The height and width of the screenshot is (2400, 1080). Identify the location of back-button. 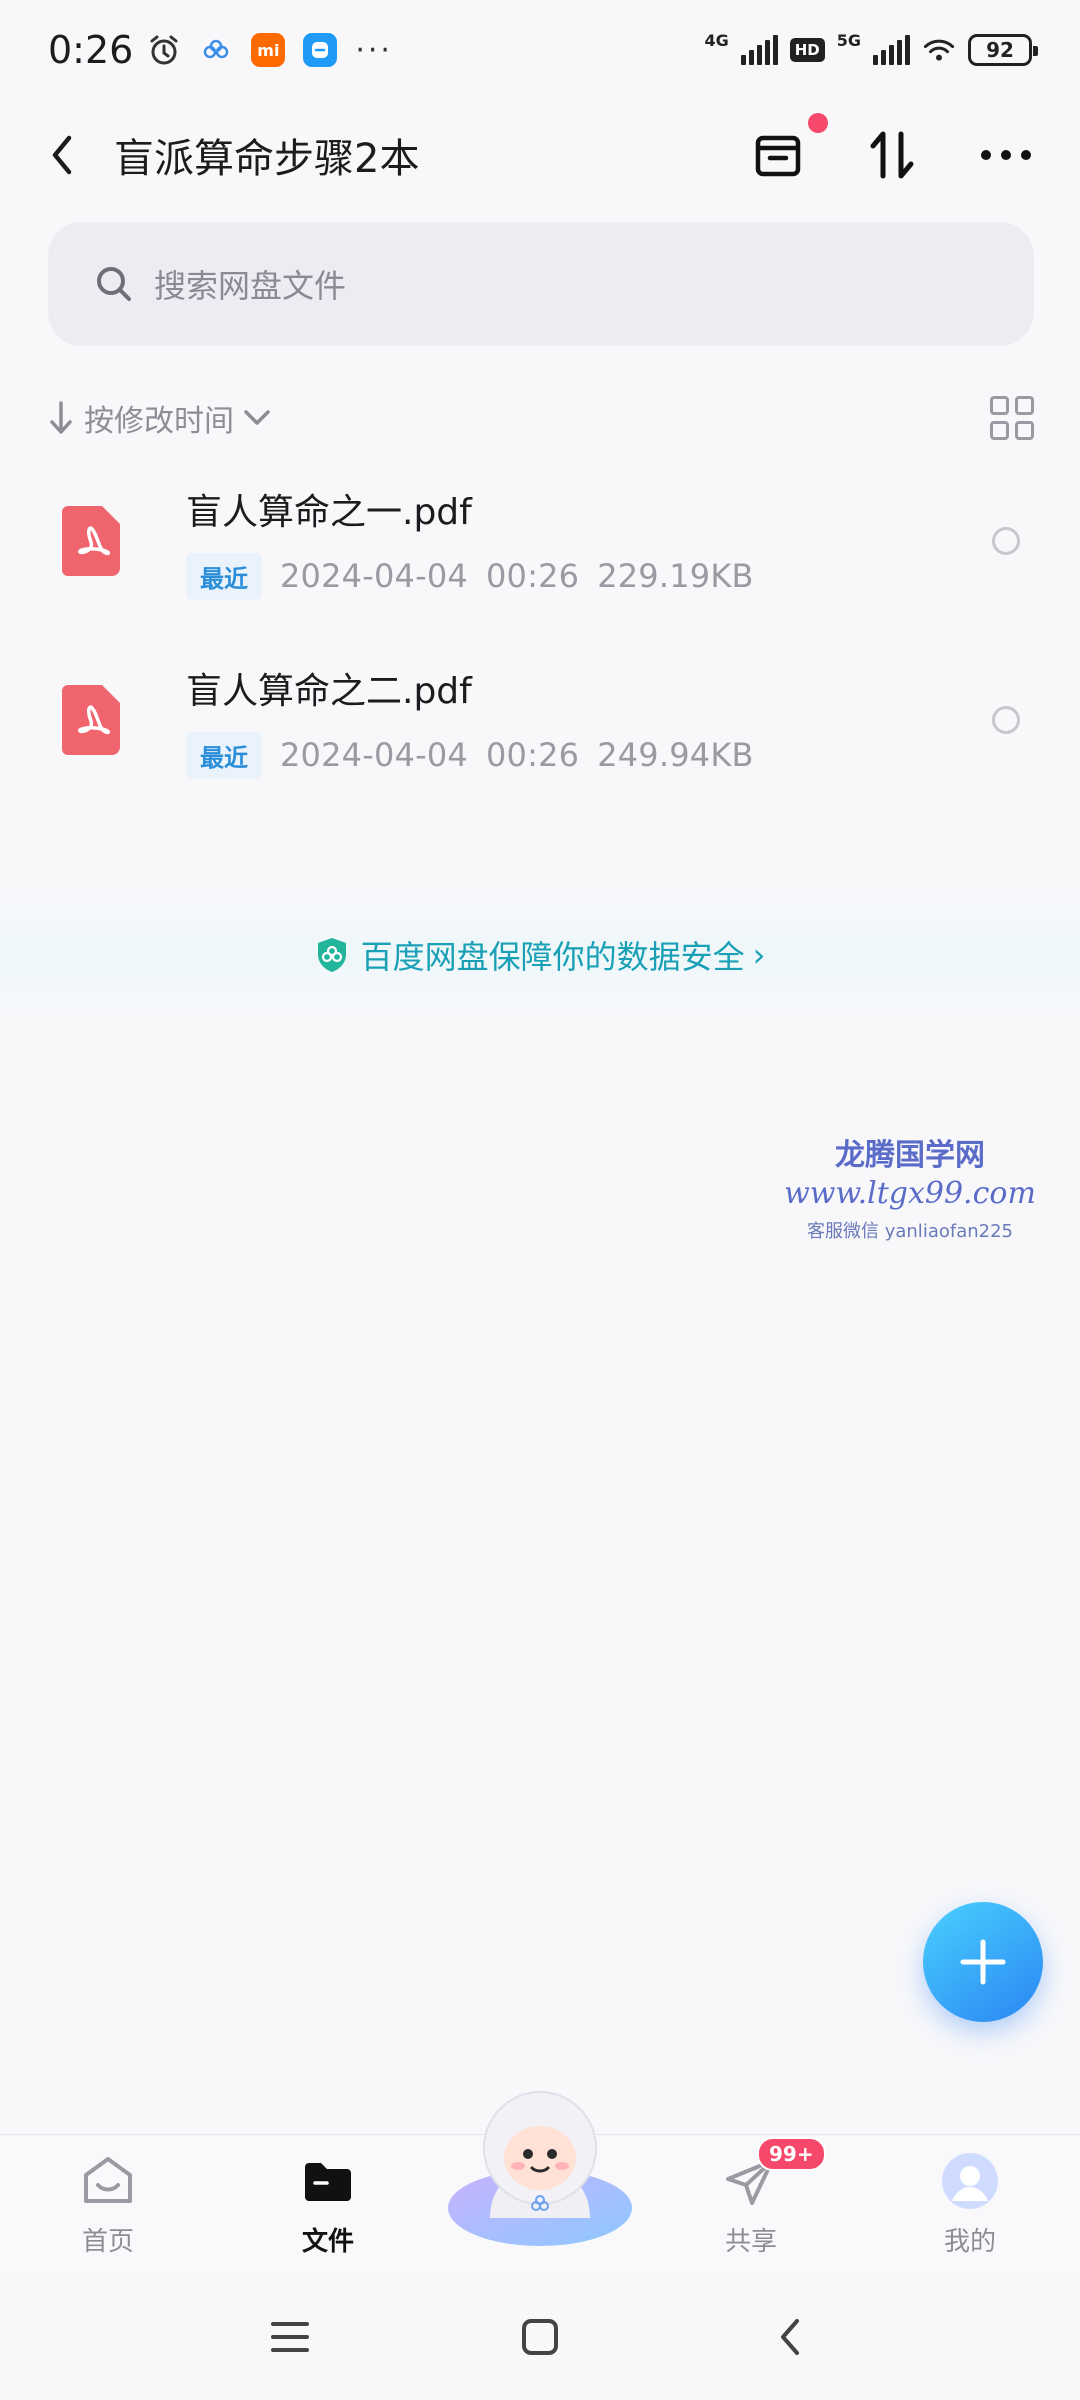
(62, 155).